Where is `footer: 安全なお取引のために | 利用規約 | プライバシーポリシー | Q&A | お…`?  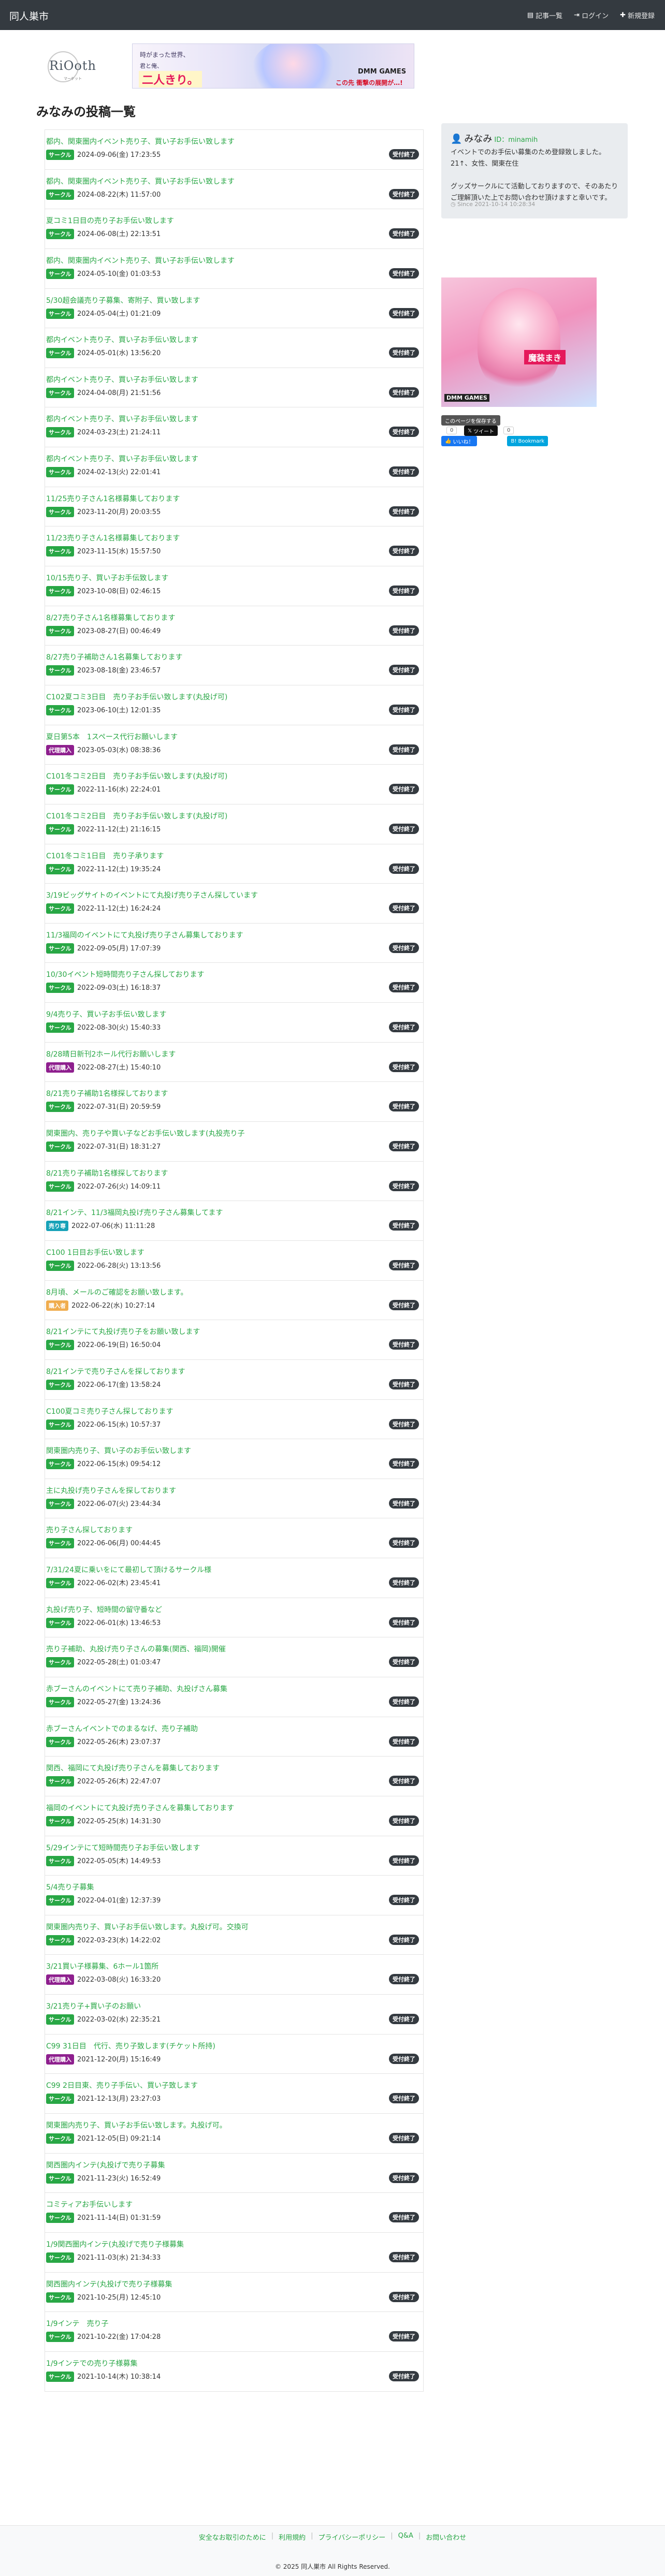 footer: 安全なお取引のために | 利用規約 | プライバシーポリシー | Q&A | お… is located at coordinates (332, 2550).